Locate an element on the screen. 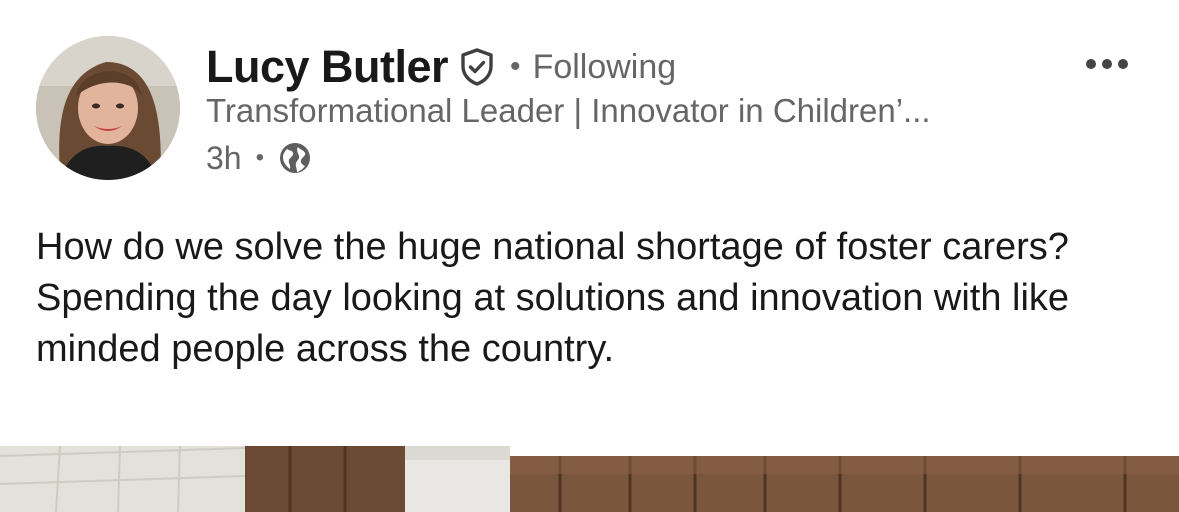 The height and width of the screenshot is (512, 1179). globe-icon is located at coordinates (295, 158).